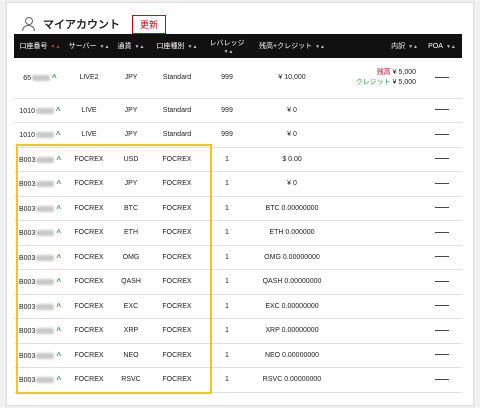 Image resolution: width=480 pixels, height=408 pixels. Describe the element at coordinates (131, 46) in the screenshot. I see `col-currency: 通貨 ▼▲` at that location.